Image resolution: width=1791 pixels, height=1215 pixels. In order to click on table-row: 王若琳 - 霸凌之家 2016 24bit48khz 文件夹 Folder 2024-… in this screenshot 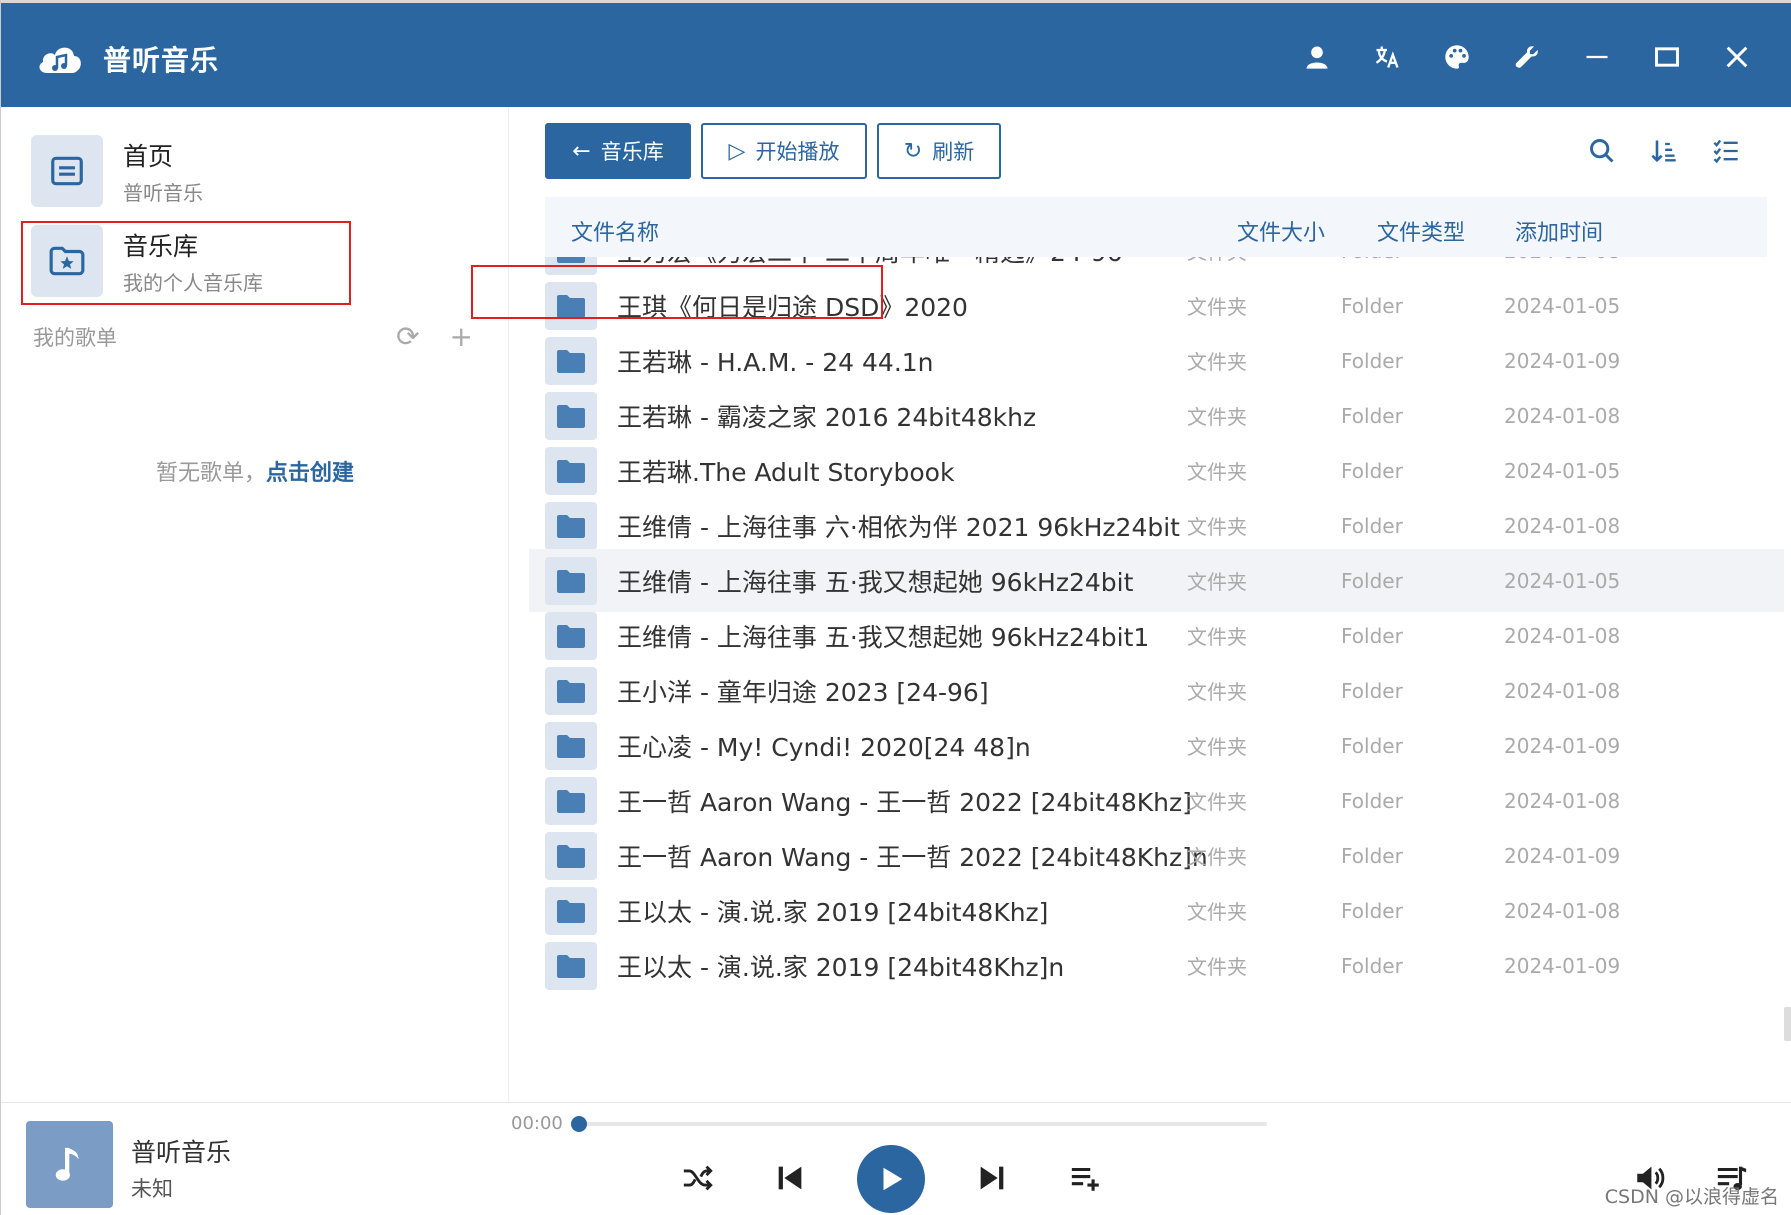, I will do `click(1156, 415)`.